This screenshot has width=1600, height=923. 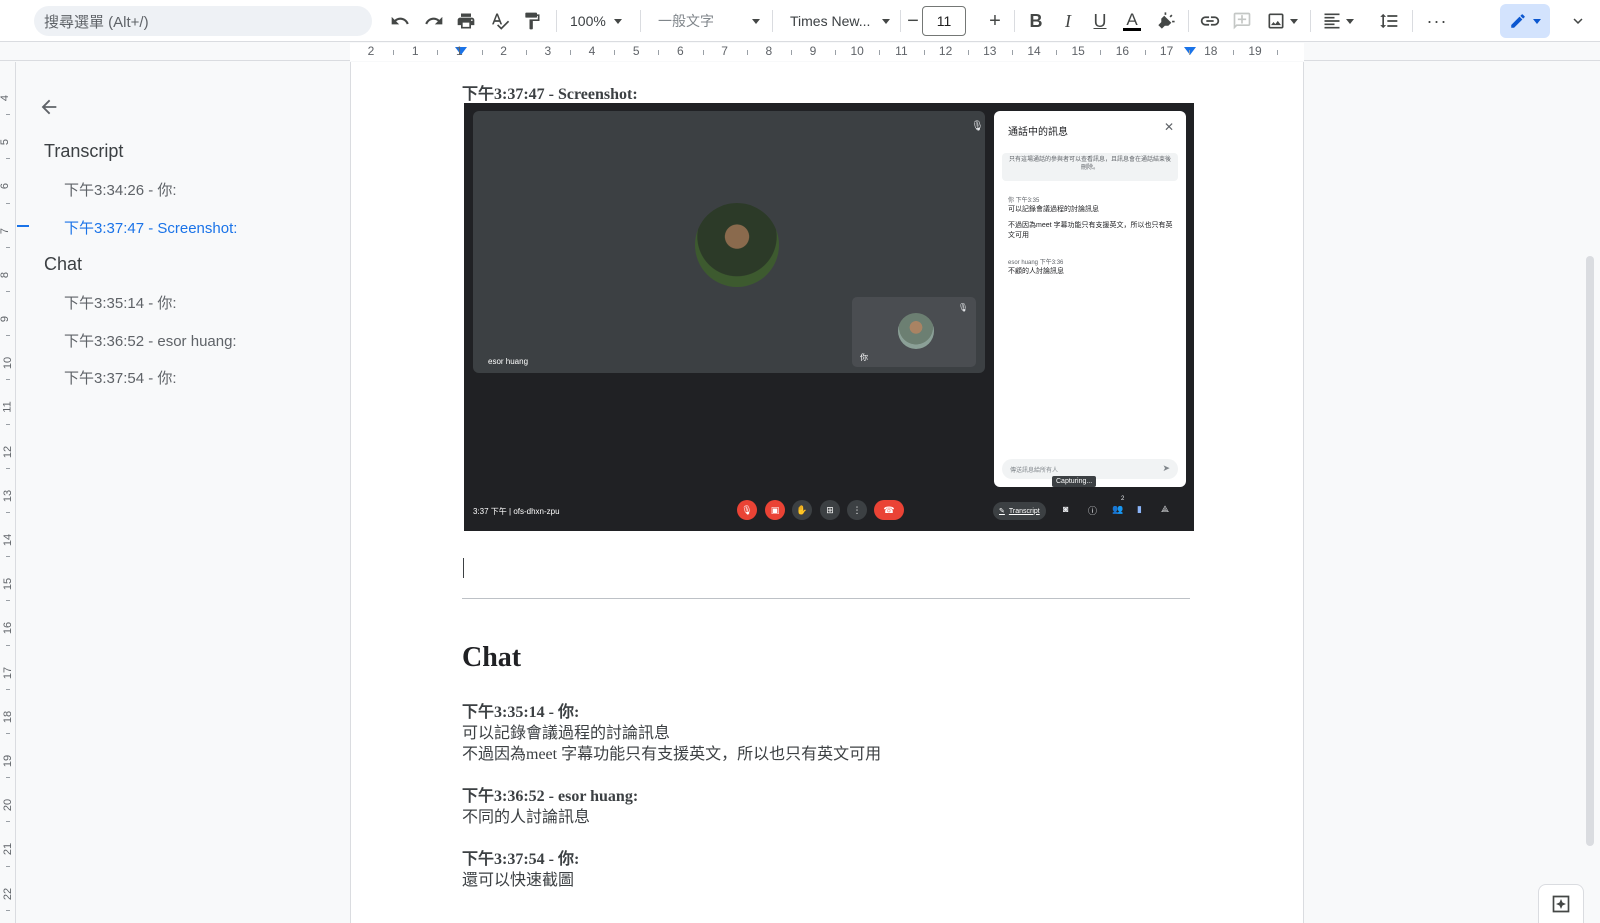 What do you see at coordinates (500, 21) in the screenshot?
I see `spellcheck-icon` at bounding box center [500, 21].